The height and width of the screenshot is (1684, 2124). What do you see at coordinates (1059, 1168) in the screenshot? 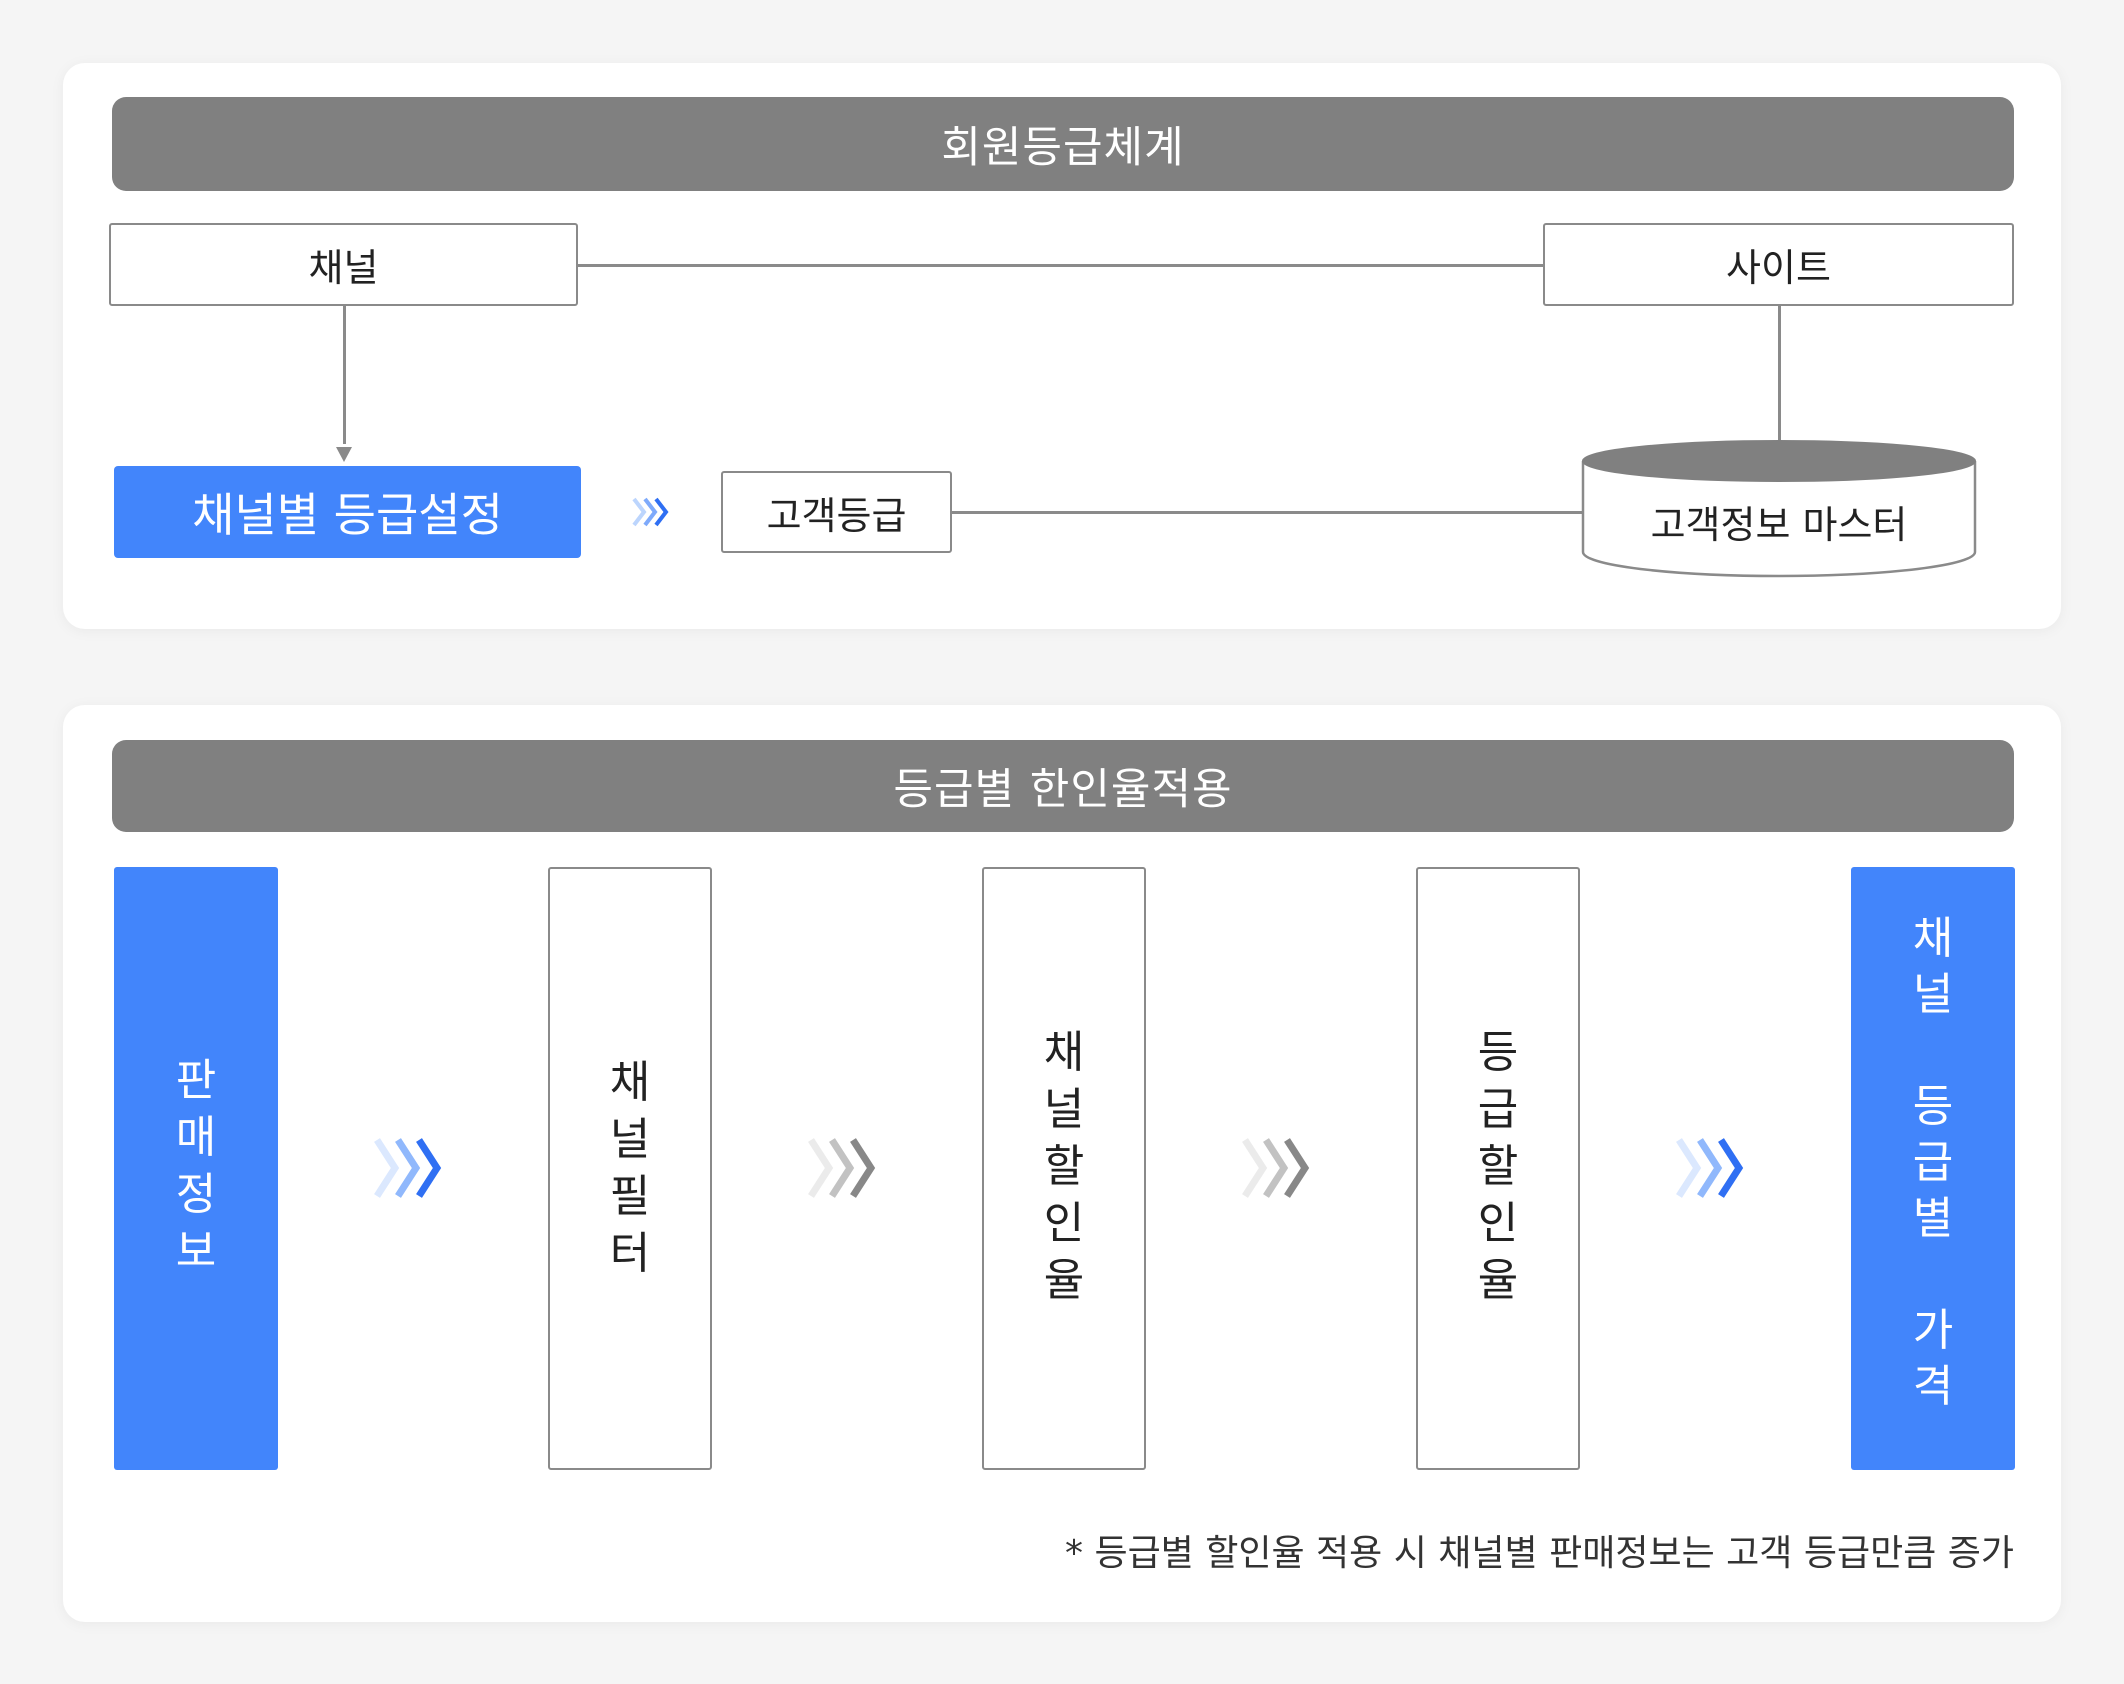
I see `panel2-chevrons` at bounding box center [1059, 1168].